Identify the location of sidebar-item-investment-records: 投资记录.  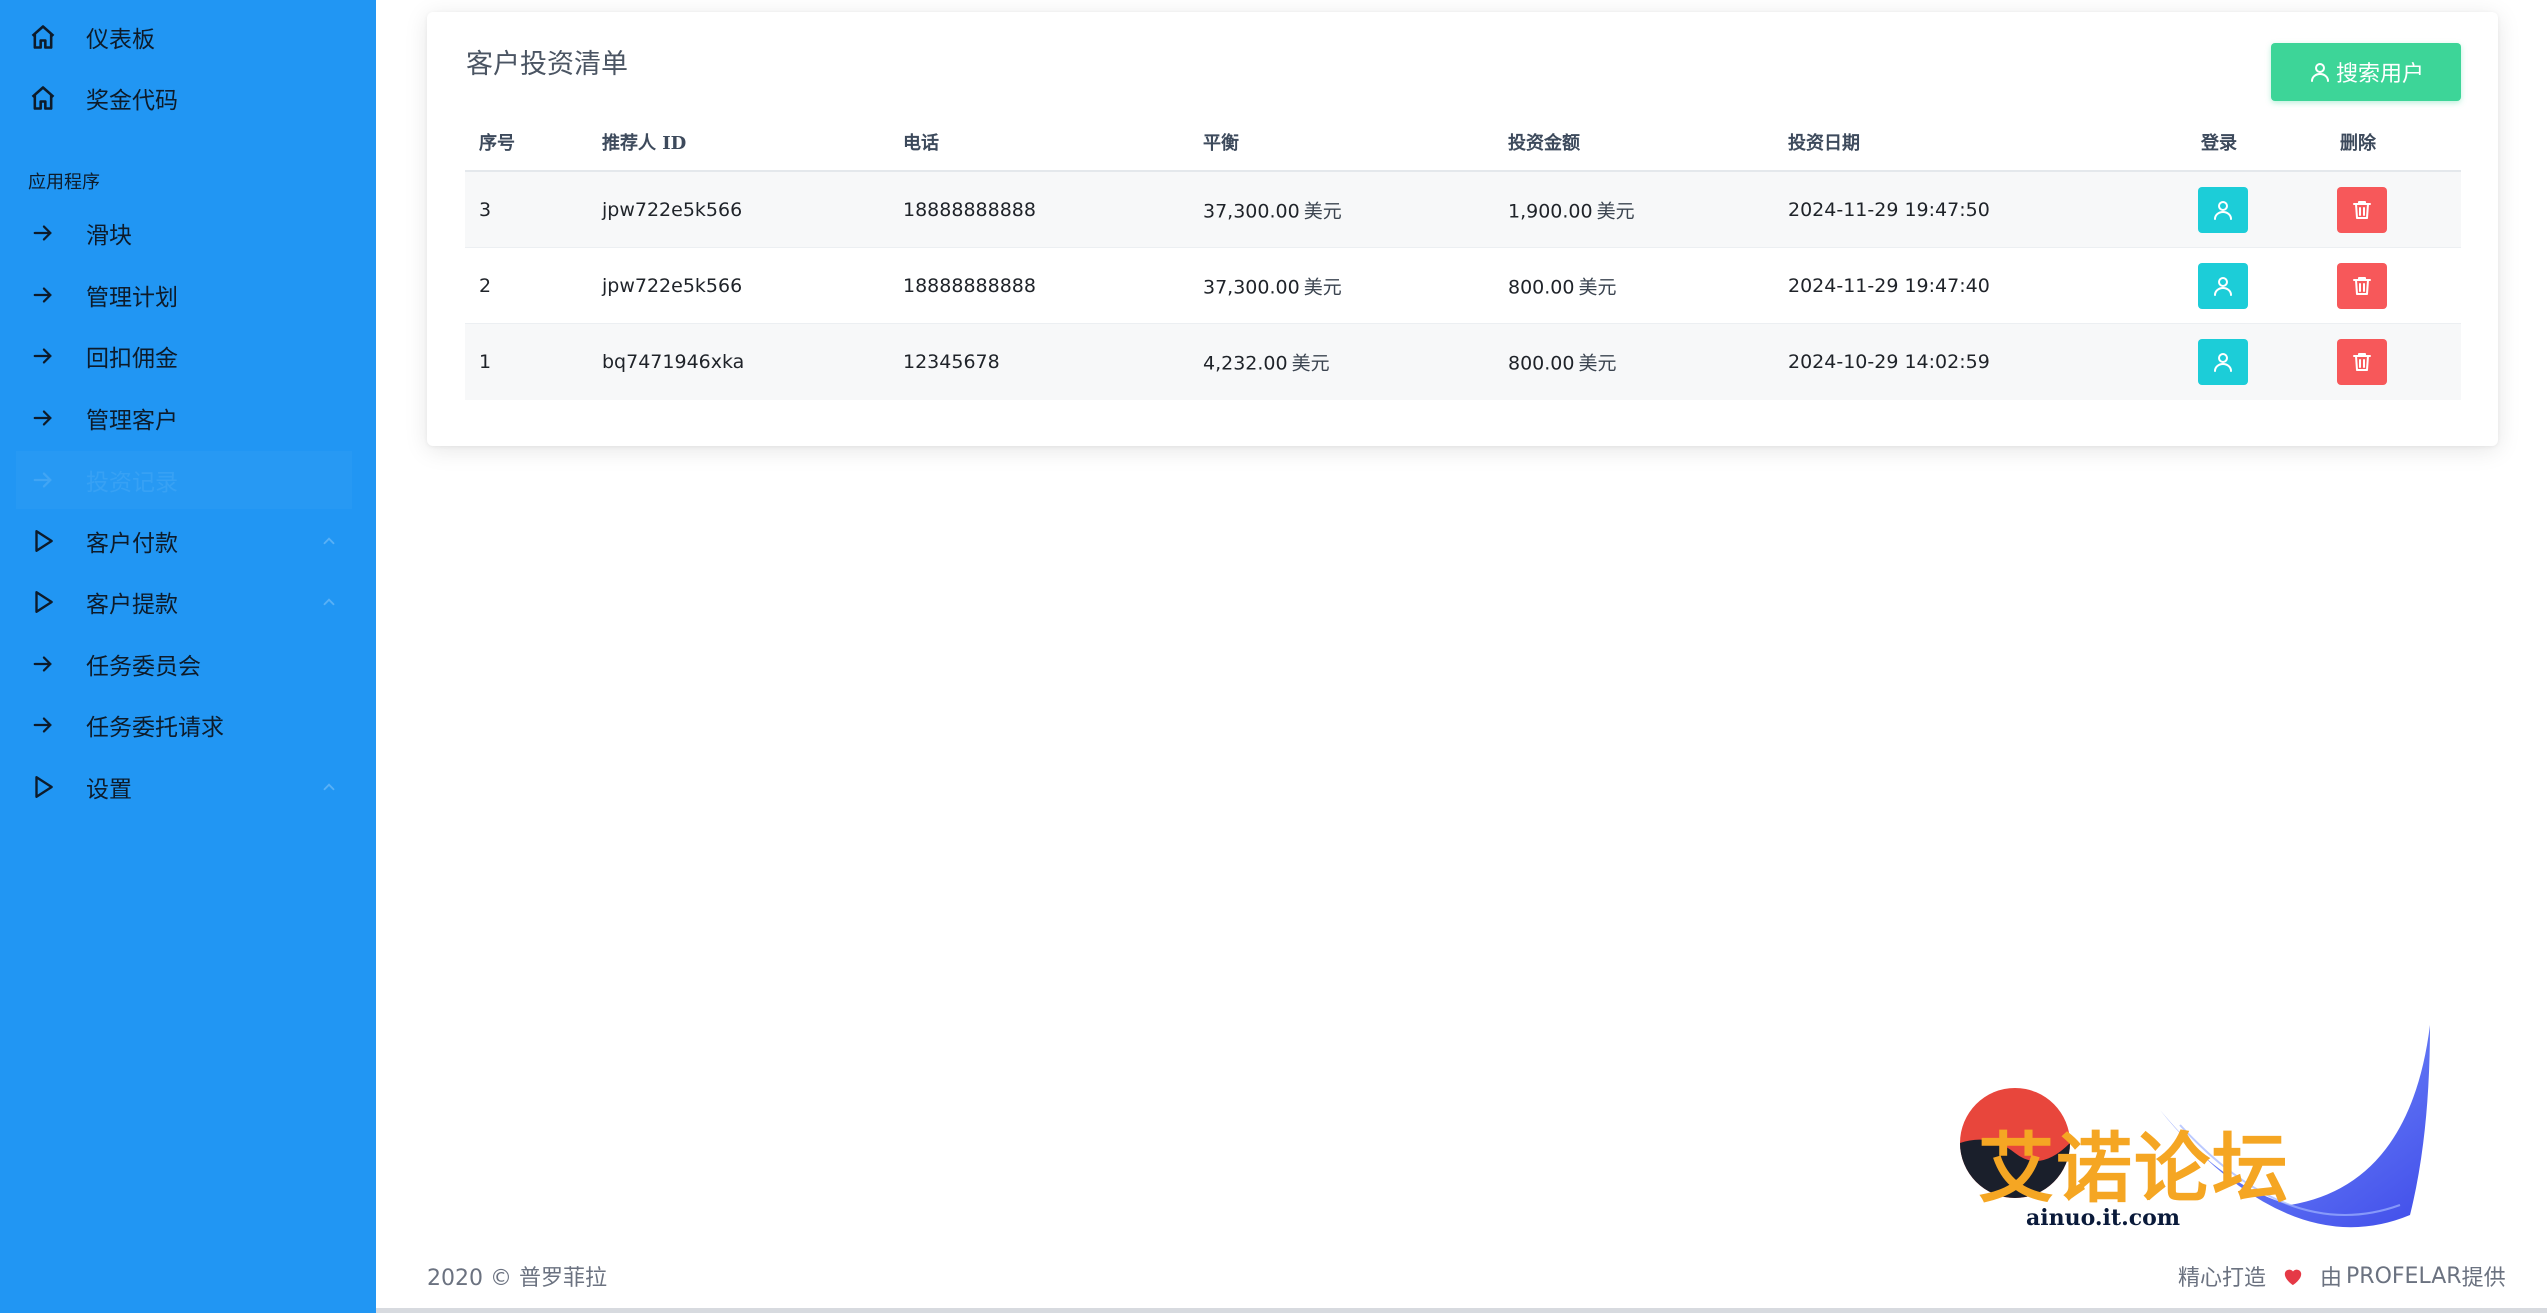
(184, 480).